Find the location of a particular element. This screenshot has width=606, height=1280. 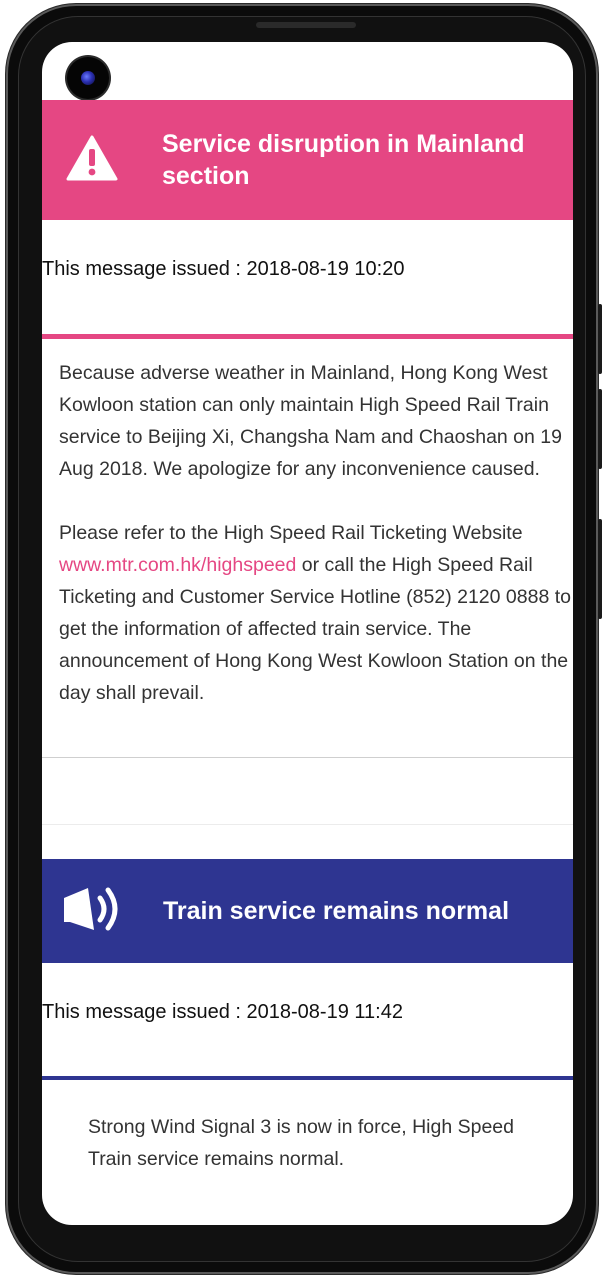

alert-banner-disruption: Service disruption in Mainland section is located at coordinates (307, 160).